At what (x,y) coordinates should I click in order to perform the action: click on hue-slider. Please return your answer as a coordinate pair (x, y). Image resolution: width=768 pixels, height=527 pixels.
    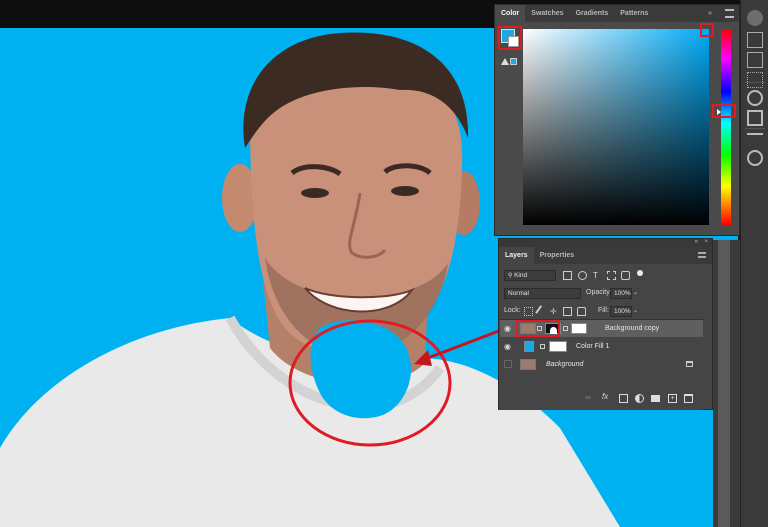
    Looking at the image, I should click on (726, 127).